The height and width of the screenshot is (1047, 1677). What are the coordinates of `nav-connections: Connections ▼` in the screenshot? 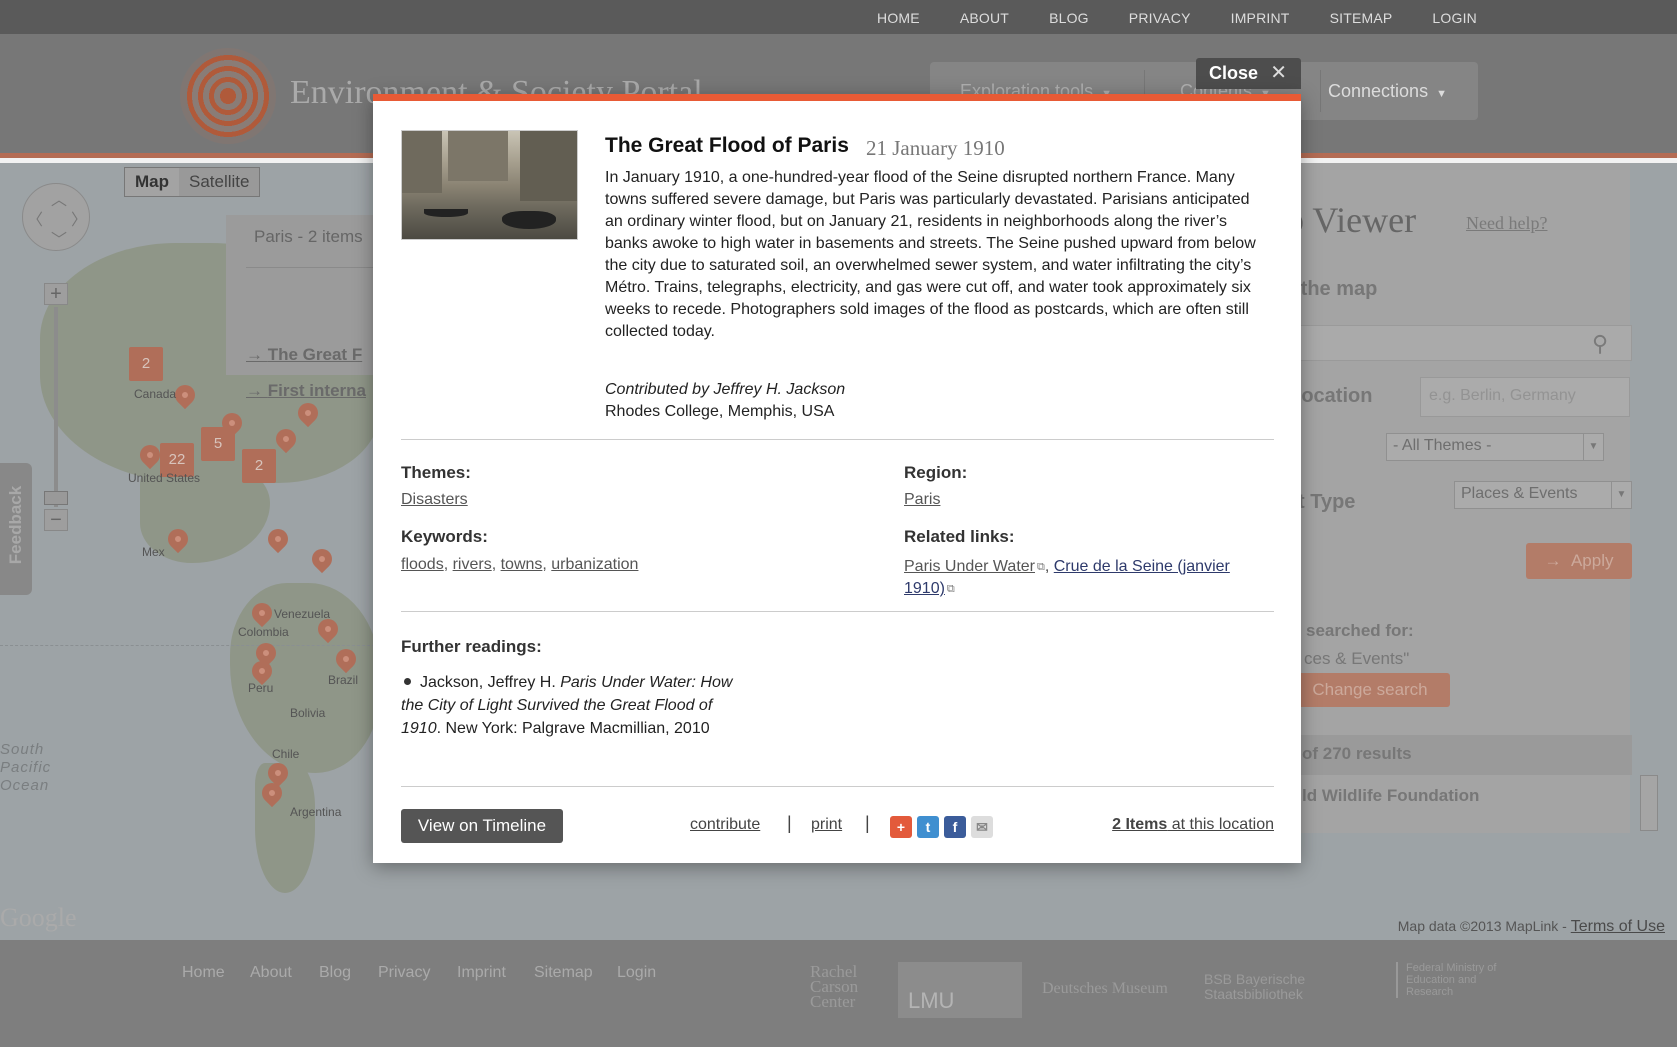 It's located at (1387, 91).